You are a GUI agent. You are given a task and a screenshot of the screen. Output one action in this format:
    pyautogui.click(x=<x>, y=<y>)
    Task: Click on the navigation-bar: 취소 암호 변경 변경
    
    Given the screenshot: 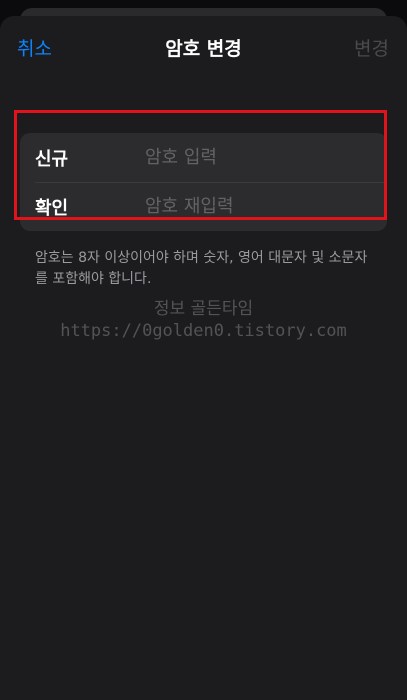 What is the action you would take?
    pyautogui.click(x=203, y=51)
    